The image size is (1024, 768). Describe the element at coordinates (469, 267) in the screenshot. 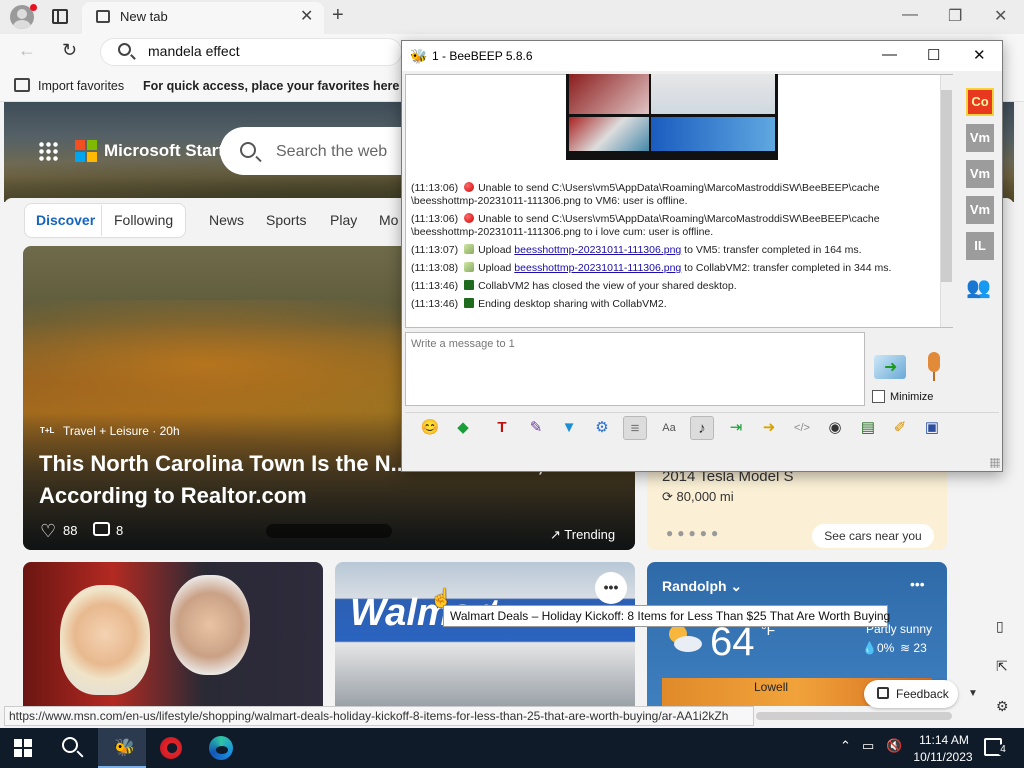

I see `upload-icon` at that location.